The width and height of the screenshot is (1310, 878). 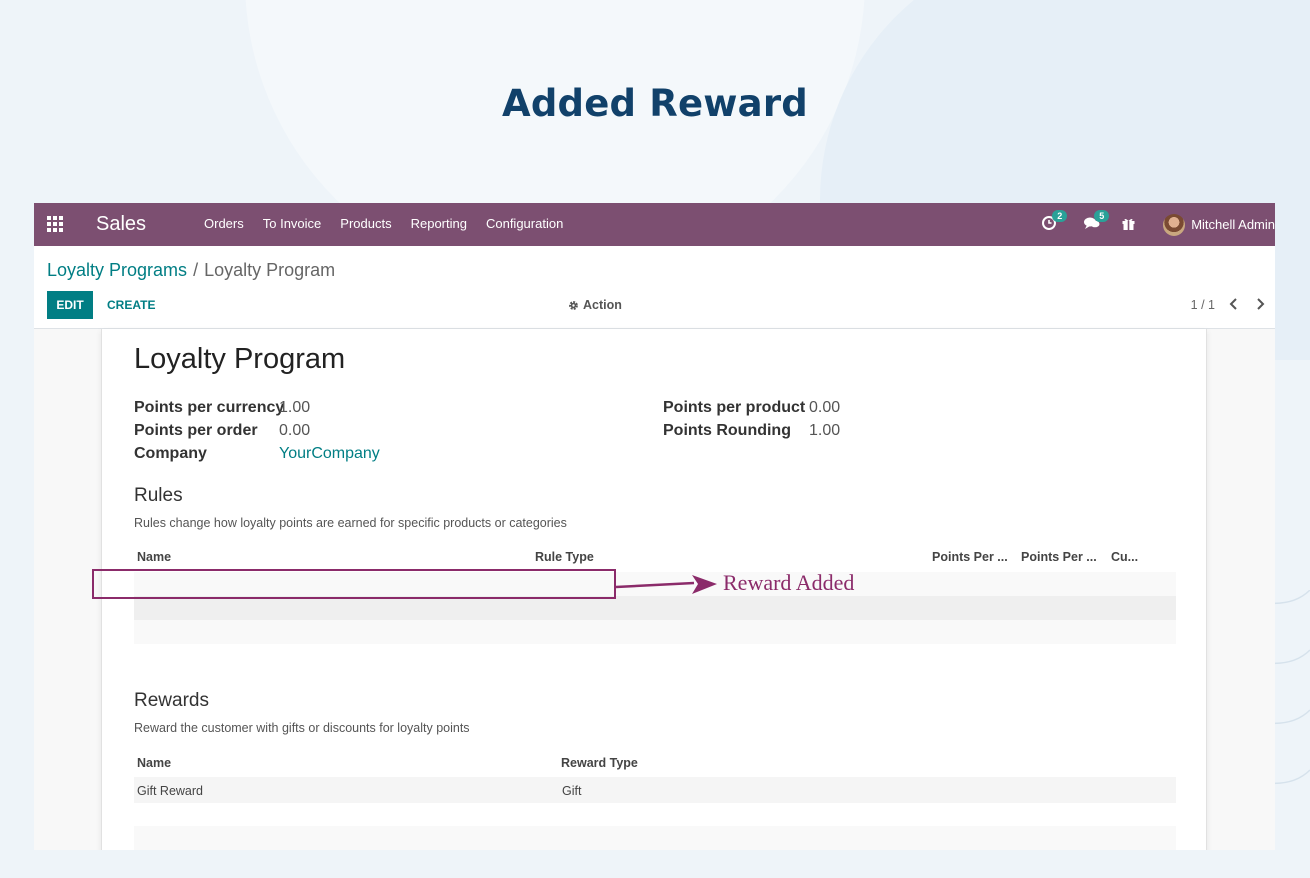 What do you see at coordinates (354, 584) in the screenshot?
I see `highlight-box` at bounding box center [354, 584].